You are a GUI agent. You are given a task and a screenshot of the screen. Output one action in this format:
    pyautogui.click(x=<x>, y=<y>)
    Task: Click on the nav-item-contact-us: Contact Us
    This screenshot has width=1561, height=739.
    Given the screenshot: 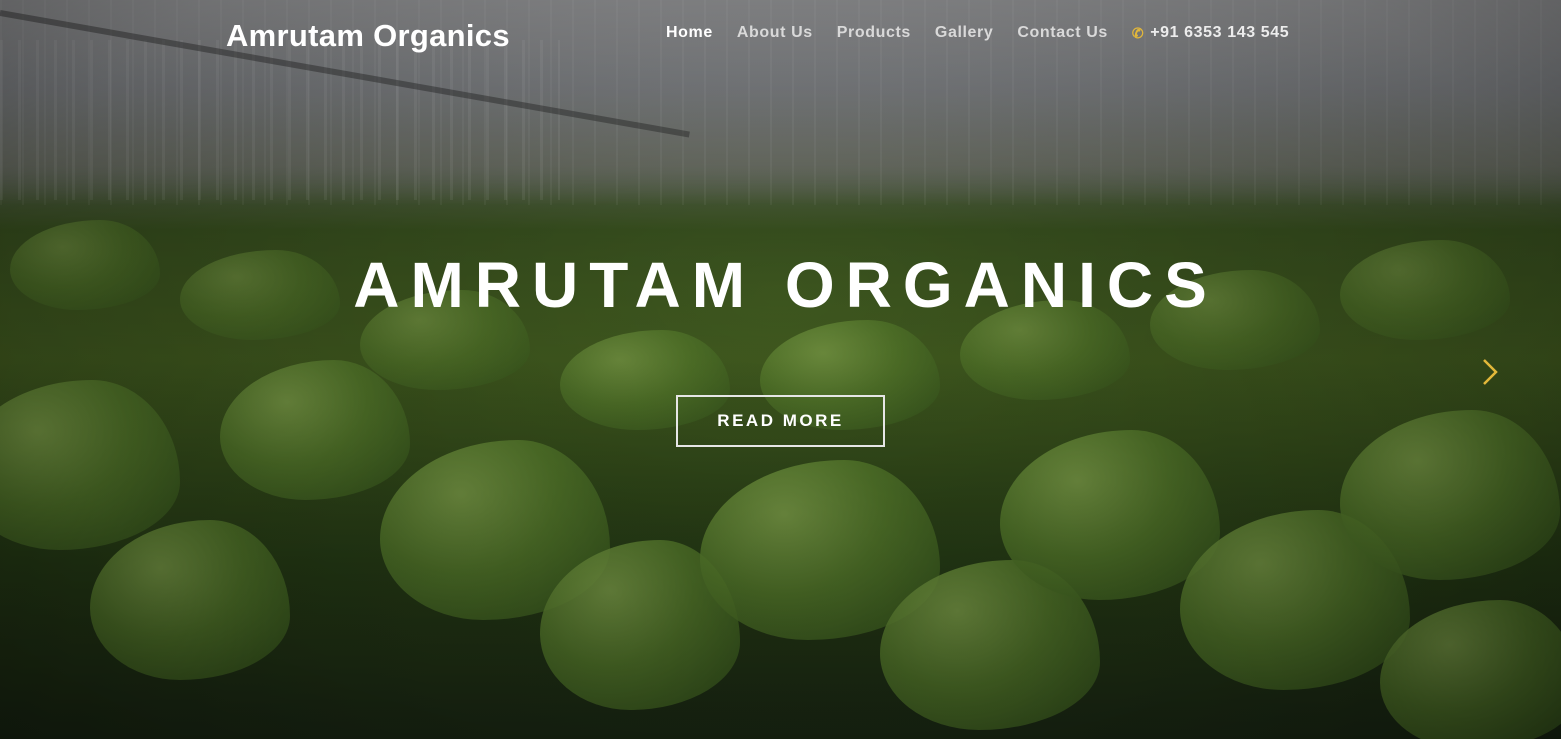 What is the action you would take?
    pyautogui.click(x=1062, y=33)
    